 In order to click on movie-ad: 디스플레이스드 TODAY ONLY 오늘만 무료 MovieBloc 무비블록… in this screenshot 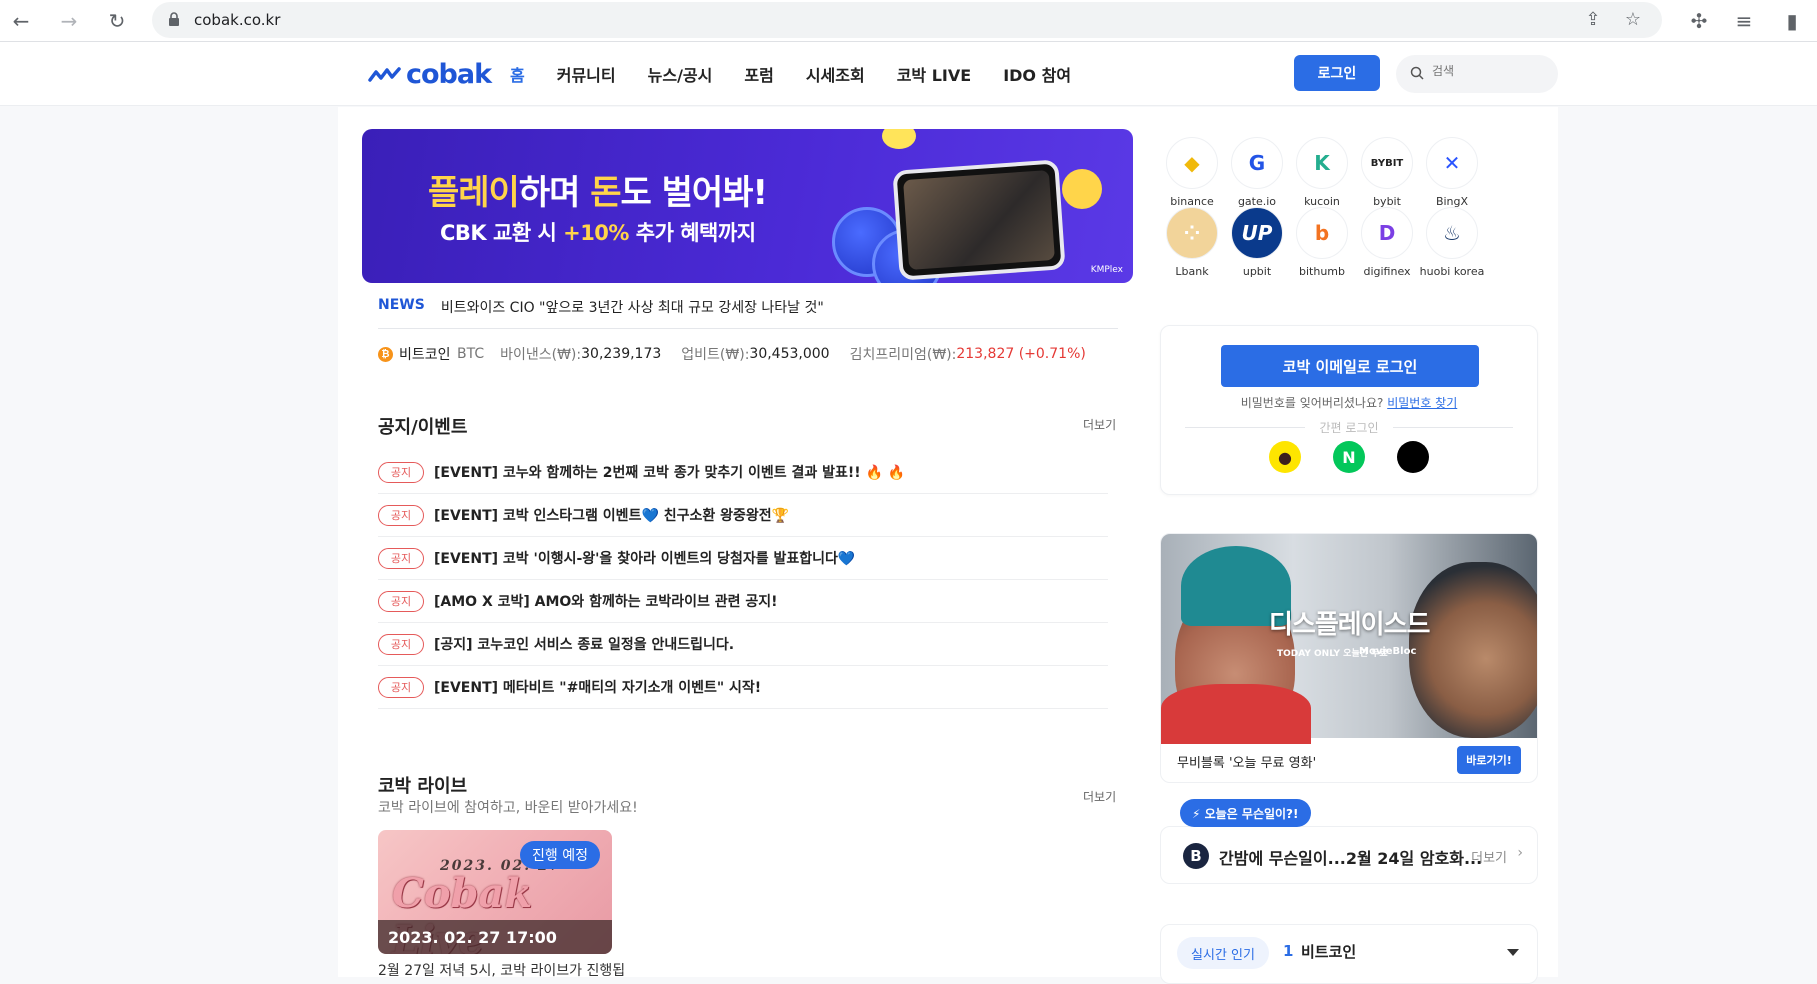, I will do `click(1349, 658)`.